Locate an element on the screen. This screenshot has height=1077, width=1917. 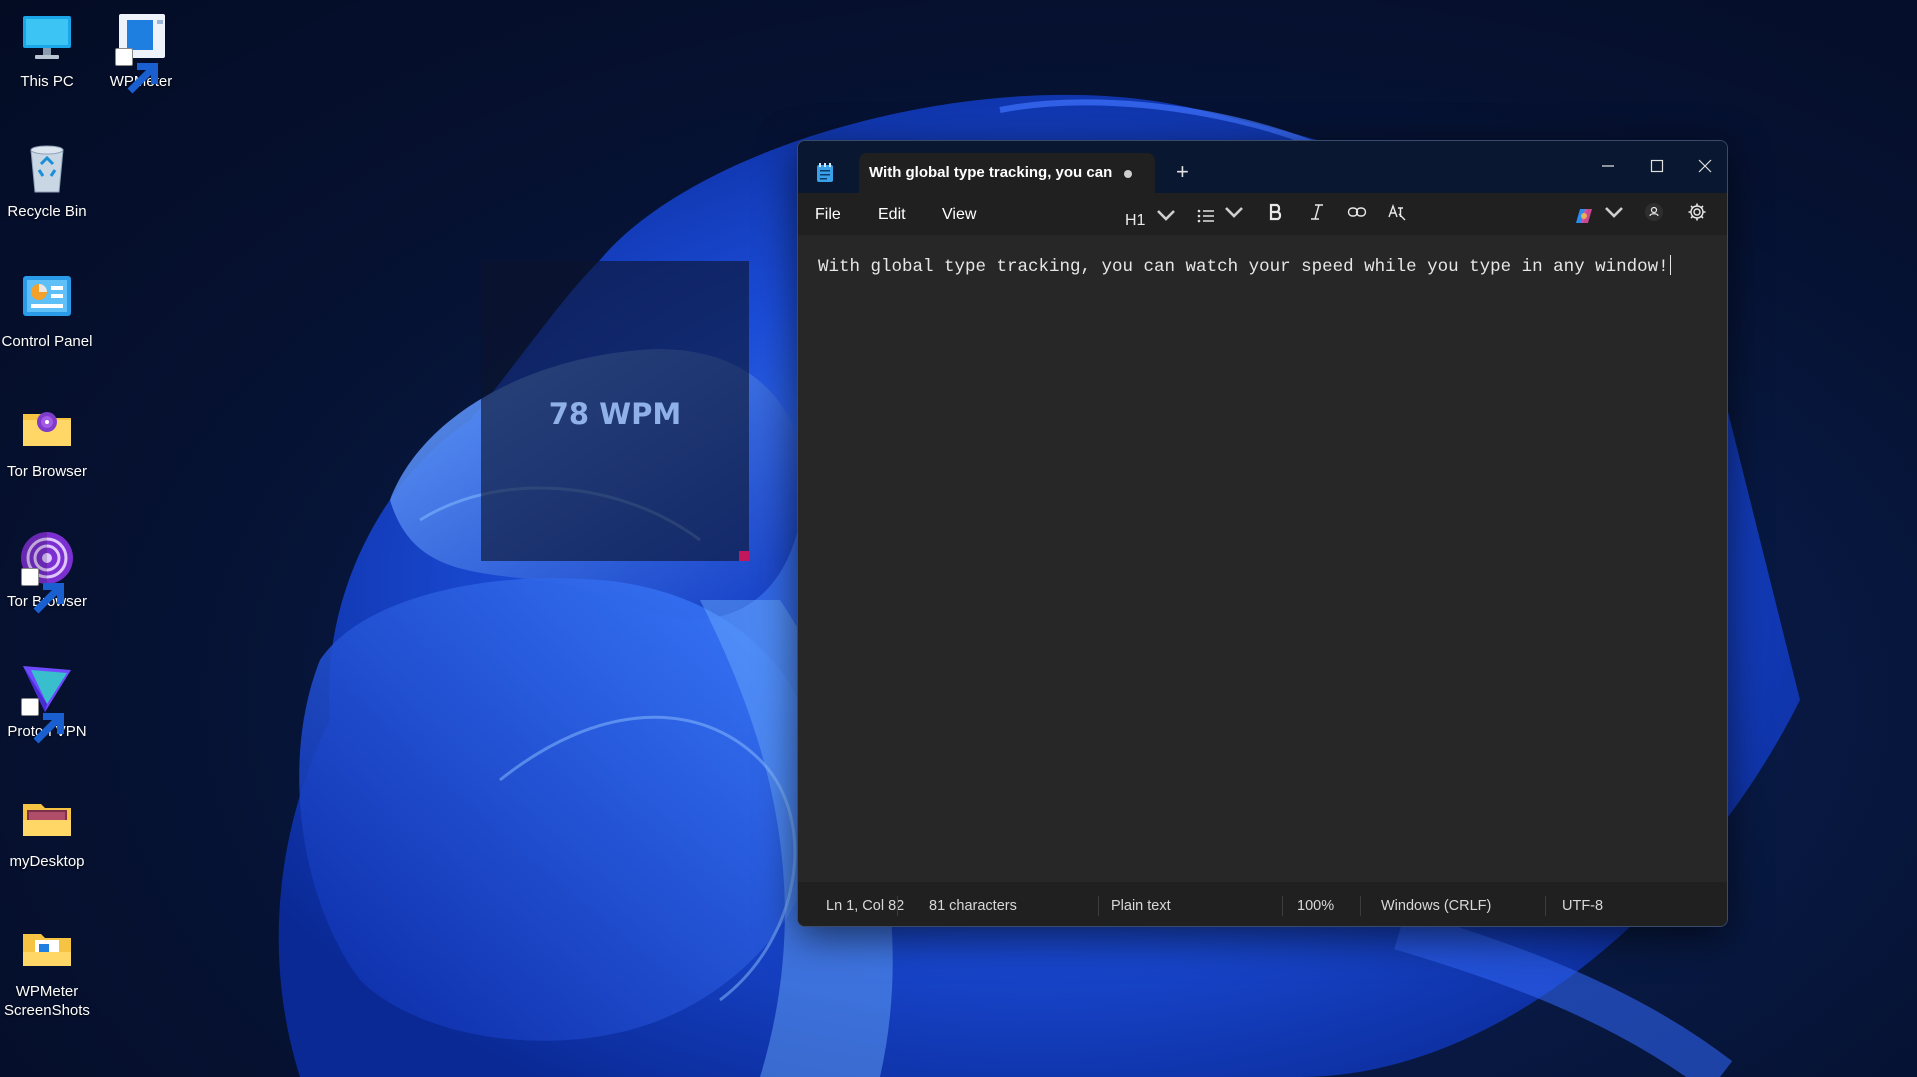
character-count: 81 characters is located at coordinates (973, 906).